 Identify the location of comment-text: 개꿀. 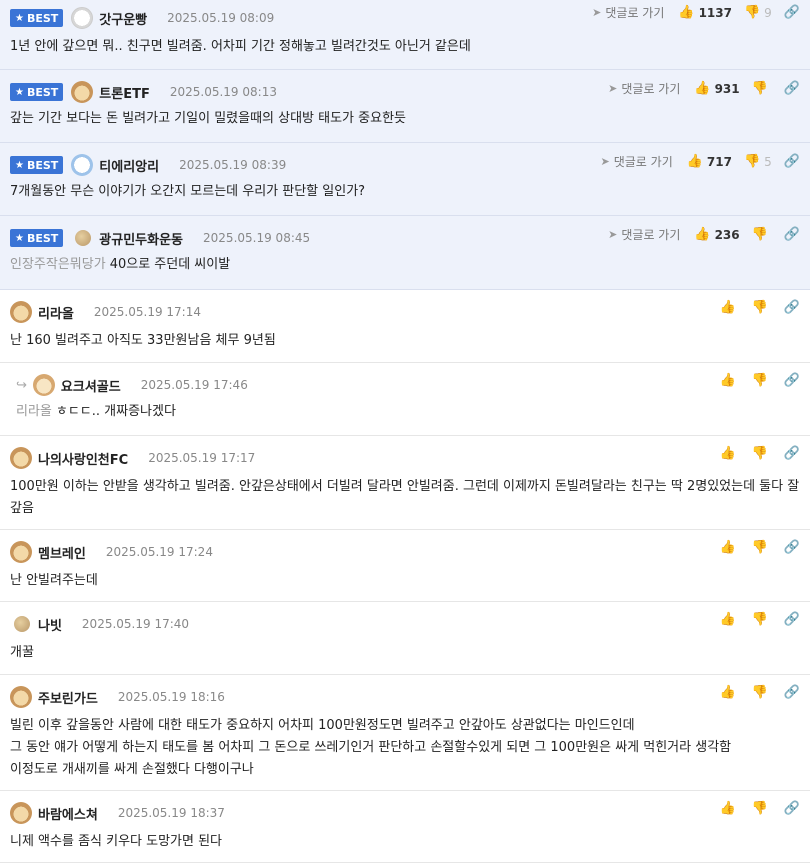
(22, 652).